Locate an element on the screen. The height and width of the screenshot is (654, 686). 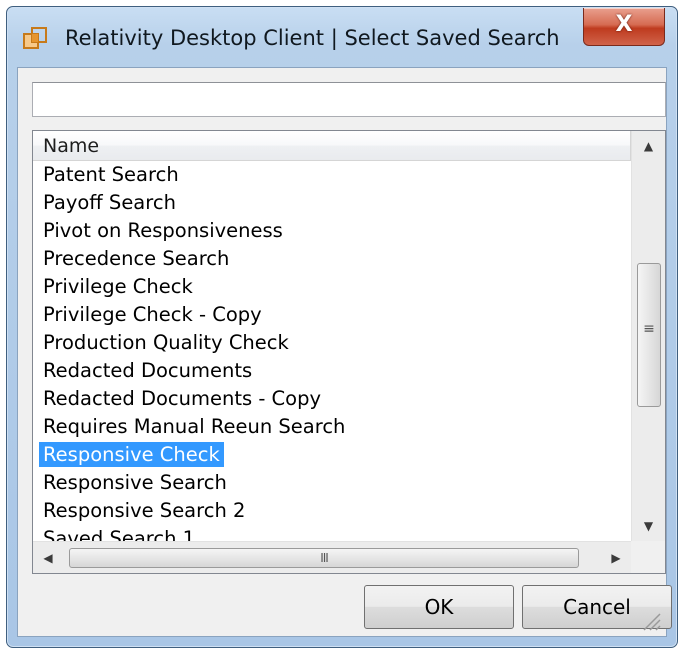
list-item-label: Responsive Search is located at coordinates (135, 482).